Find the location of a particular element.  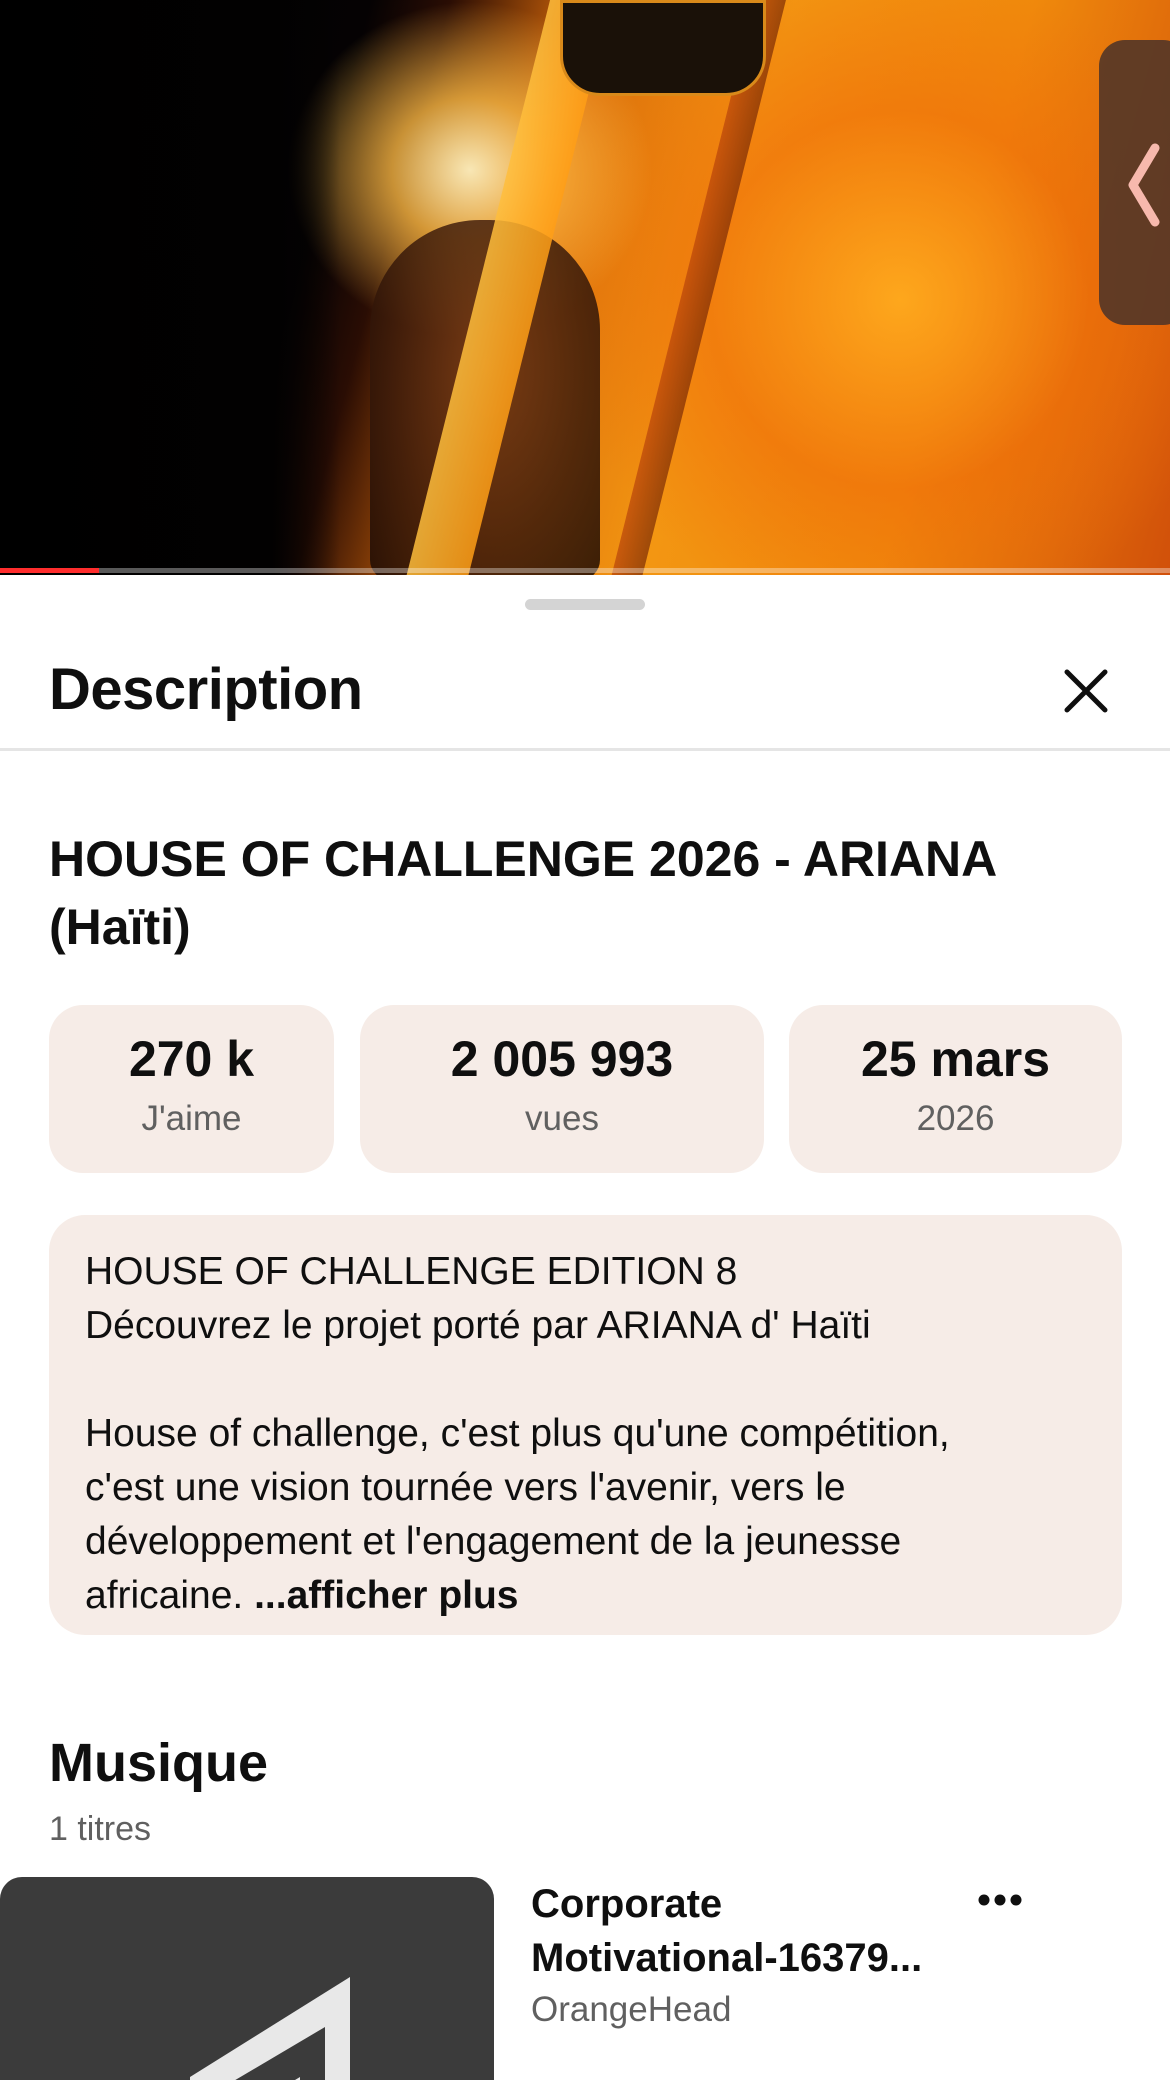

likes-stat: 270 k J'aime is located at coordinates (191, 1089).